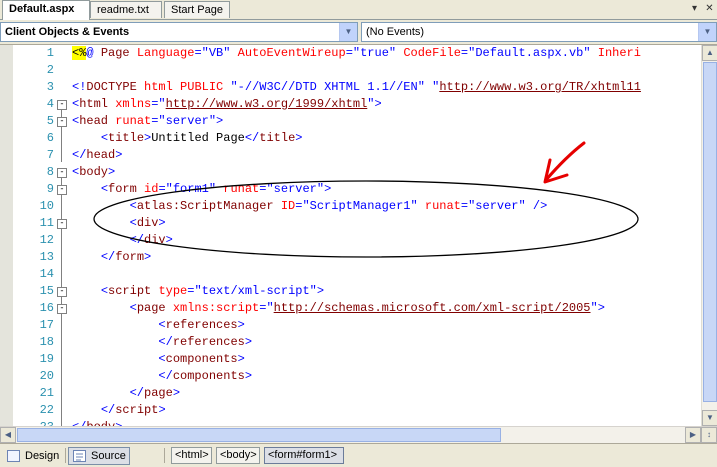 The height and width of the screenshot is (467, 717). What do you see at coordinates (50, 138) in the screenshot?
I see `line-number: 6` at bounding box center [50, 138].